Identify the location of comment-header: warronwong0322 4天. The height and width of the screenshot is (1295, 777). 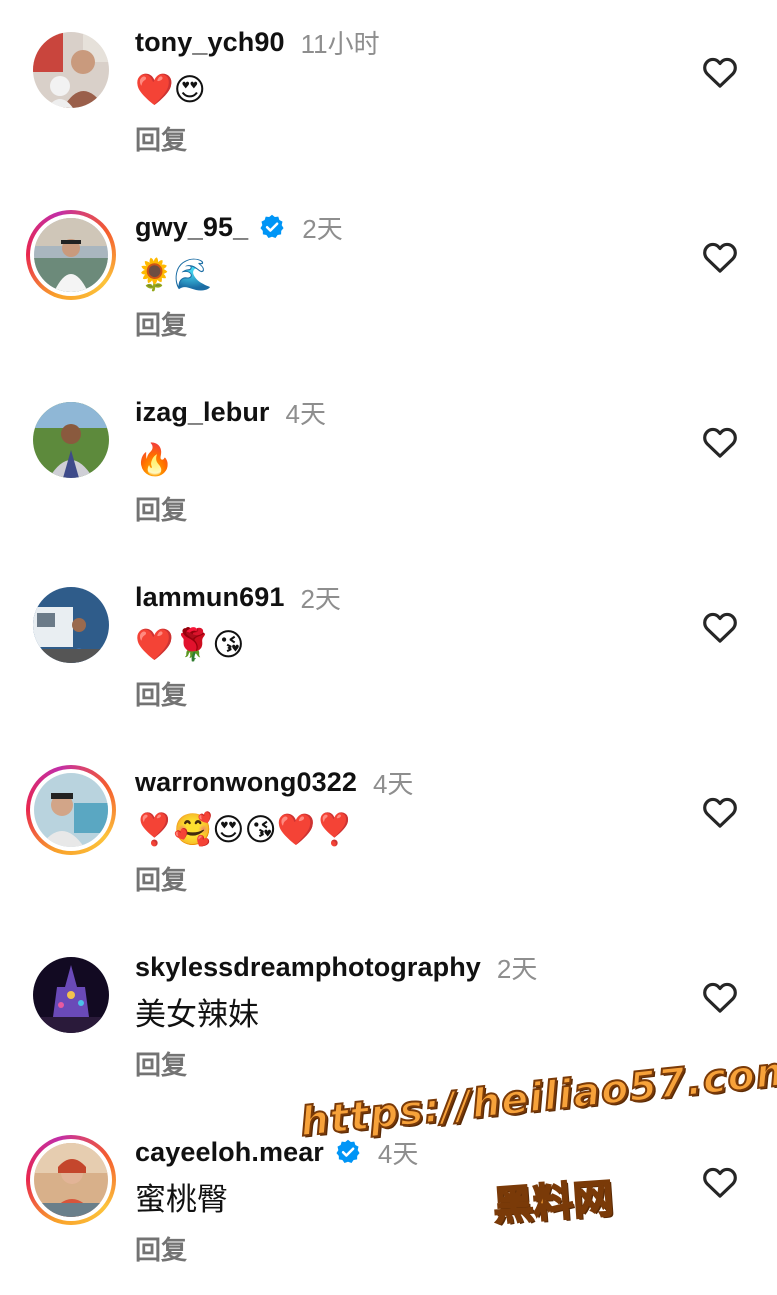
(274, 782).